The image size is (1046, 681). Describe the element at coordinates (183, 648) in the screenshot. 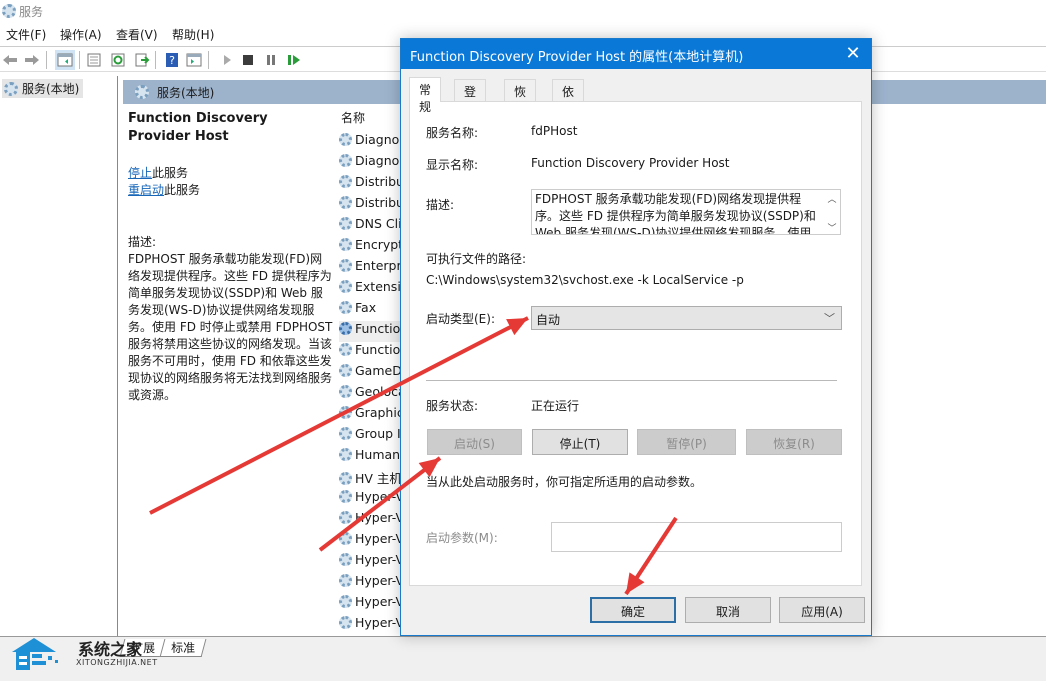

I see `tab-standard-label: 标准` at that location.